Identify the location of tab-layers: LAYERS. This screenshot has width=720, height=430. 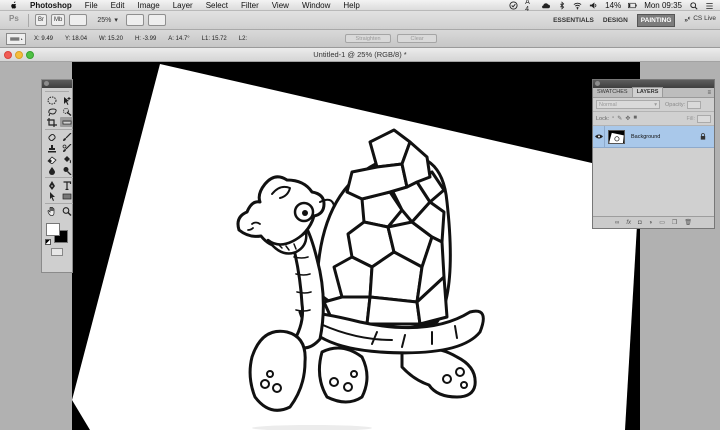
(647, 92).